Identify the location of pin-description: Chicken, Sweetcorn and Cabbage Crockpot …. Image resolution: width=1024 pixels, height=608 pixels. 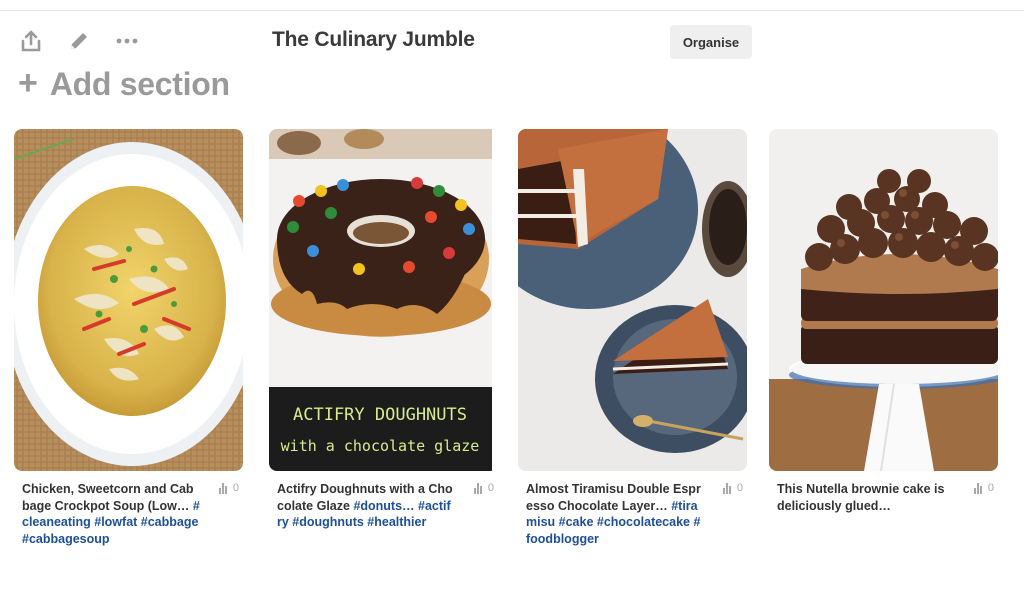
(111, 514).